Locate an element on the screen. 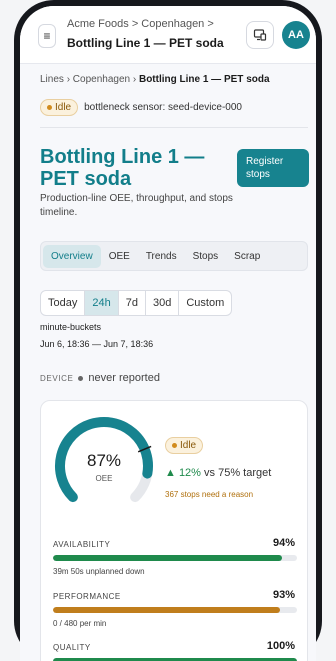 This screenshot has width=336, height=661. oee-value: 87% is located at coordinates (104, 460).